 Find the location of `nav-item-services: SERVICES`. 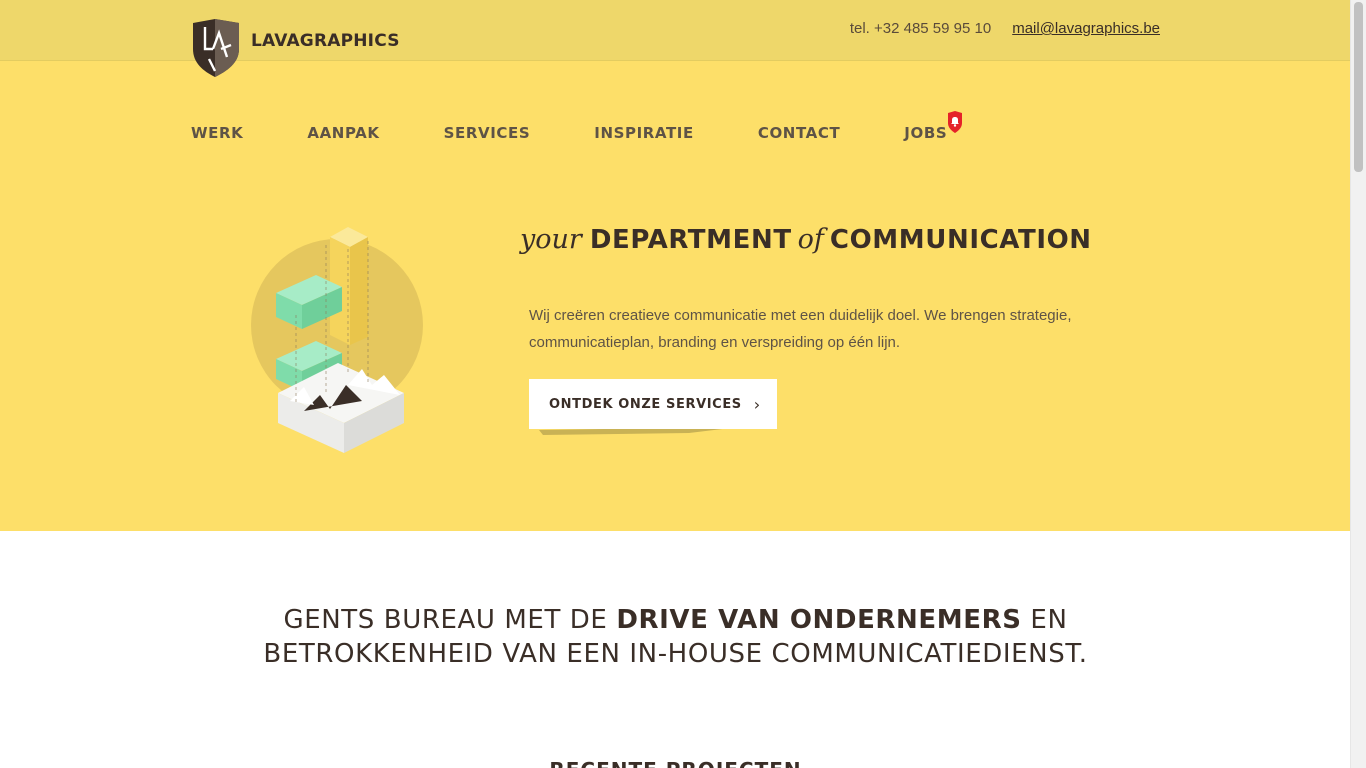

nav-item-services: SERVICES is located at coordinates (487, 133).